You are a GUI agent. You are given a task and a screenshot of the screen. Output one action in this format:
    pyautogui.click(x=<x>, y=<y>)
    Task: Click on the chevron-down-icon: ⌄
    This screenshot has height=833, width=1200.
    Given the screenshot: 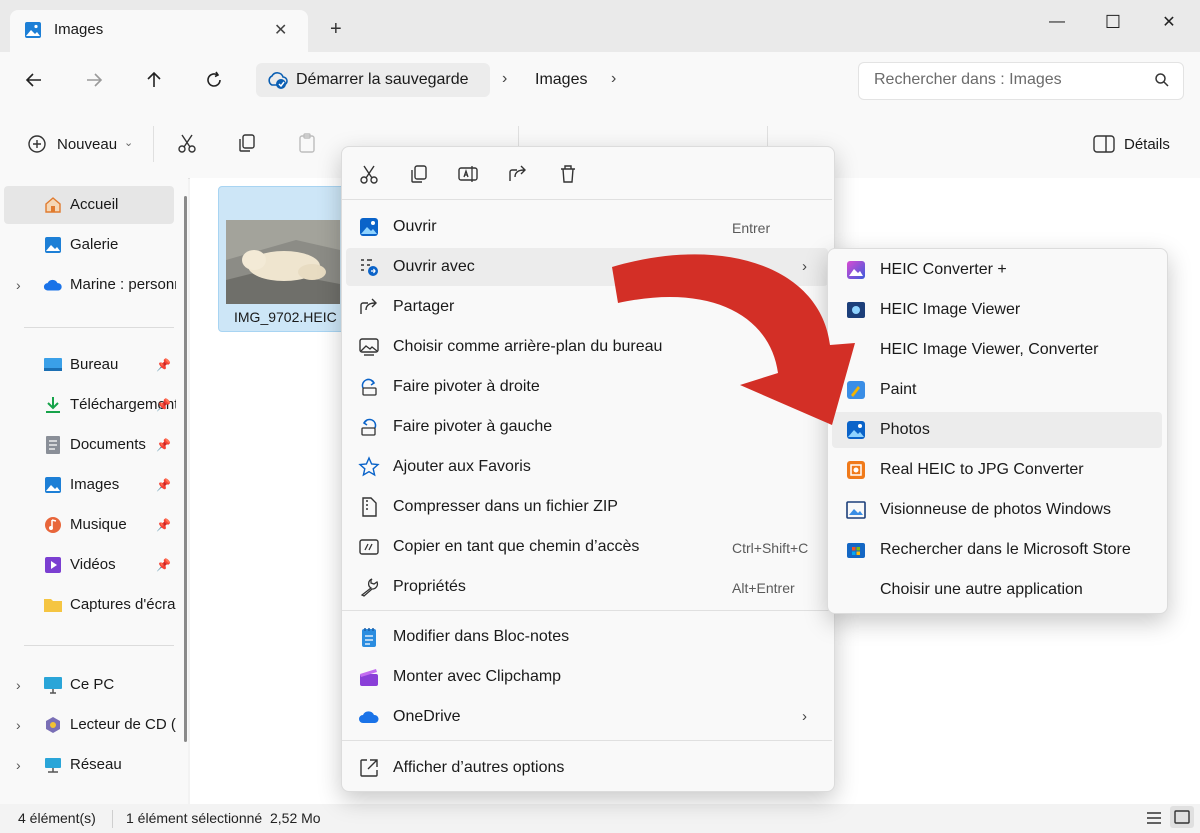 What is the action you would take?
    pyautogui.click(x=129, y=143)
    